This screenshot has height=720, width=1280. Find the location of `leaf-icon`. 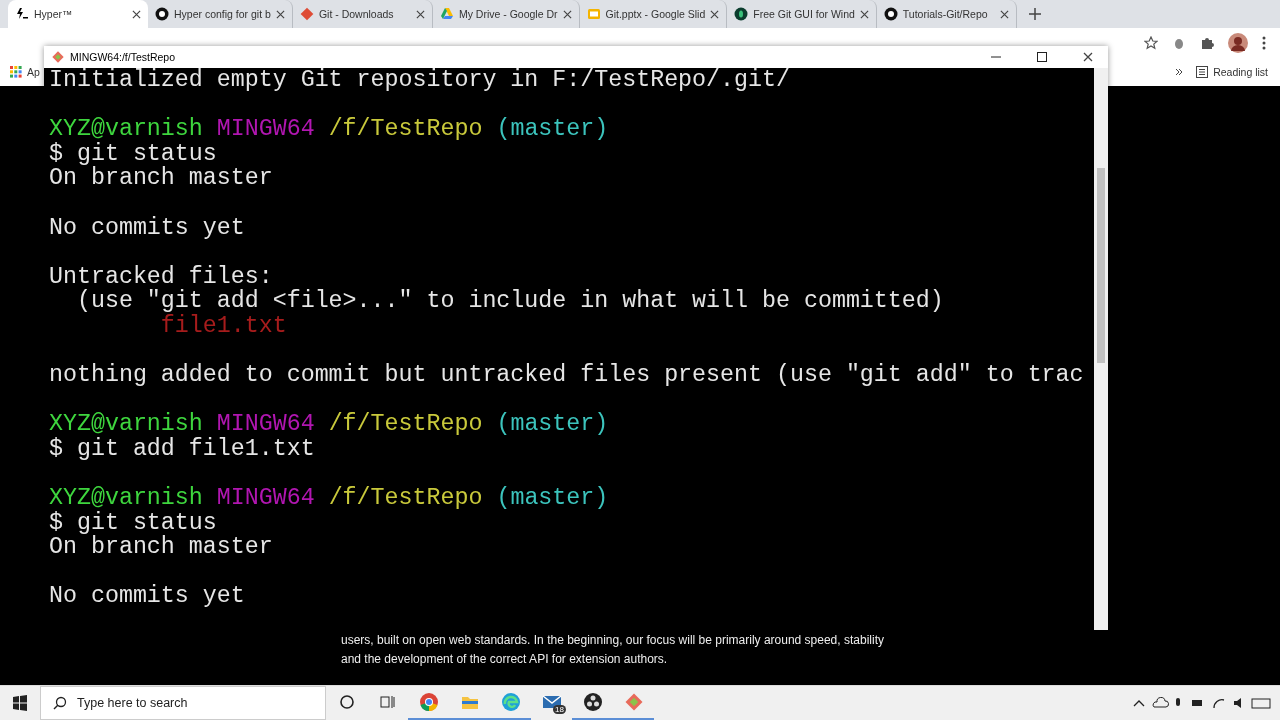

leaf-icon is located at coordinates (741, 14).